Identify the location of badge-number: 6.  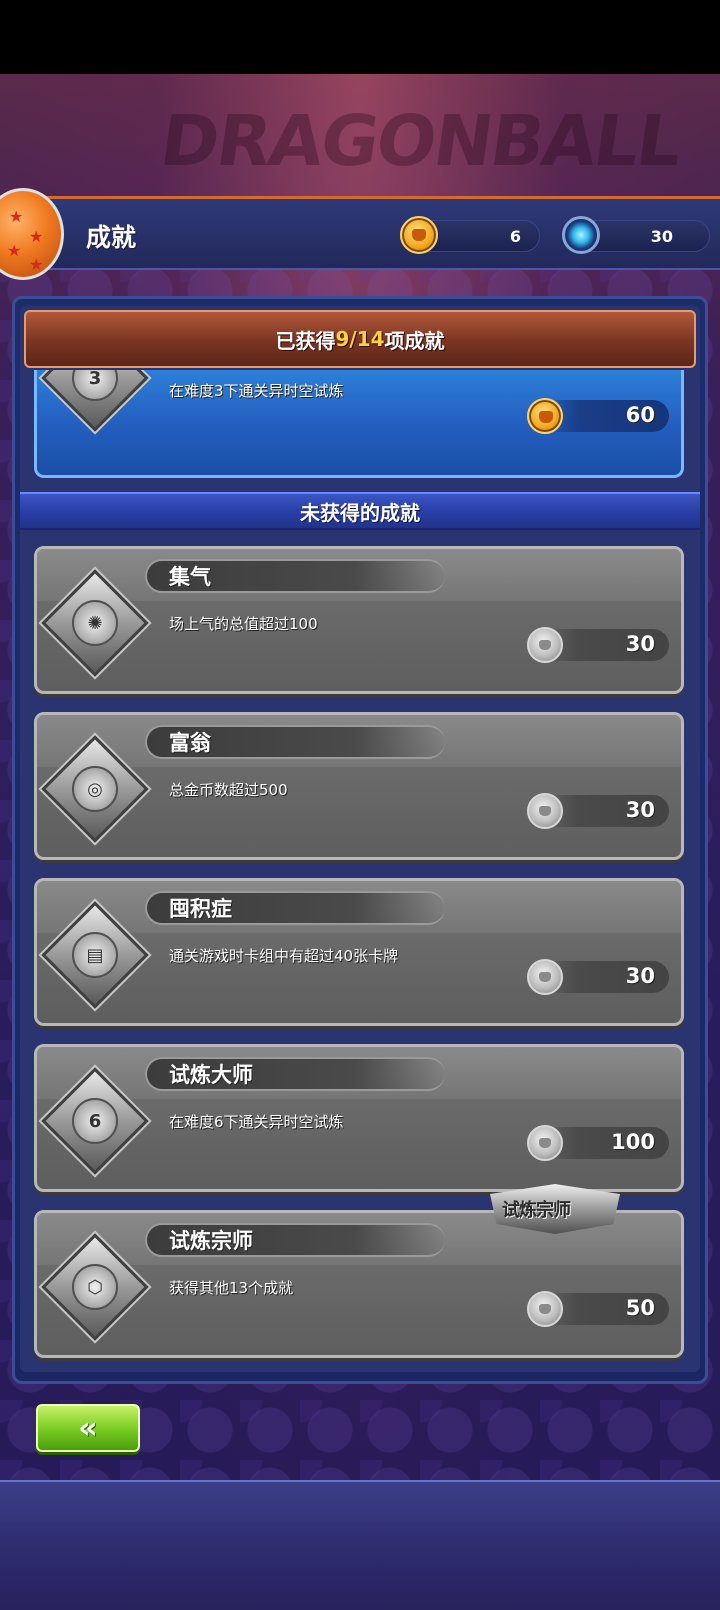
(95, 1121).